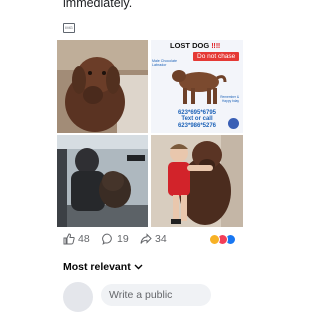 This screenshot has width=320, height=312. Describe the element at coordinates (138, 267) in the screenshot. I see `chevron-down-icon` at that location.